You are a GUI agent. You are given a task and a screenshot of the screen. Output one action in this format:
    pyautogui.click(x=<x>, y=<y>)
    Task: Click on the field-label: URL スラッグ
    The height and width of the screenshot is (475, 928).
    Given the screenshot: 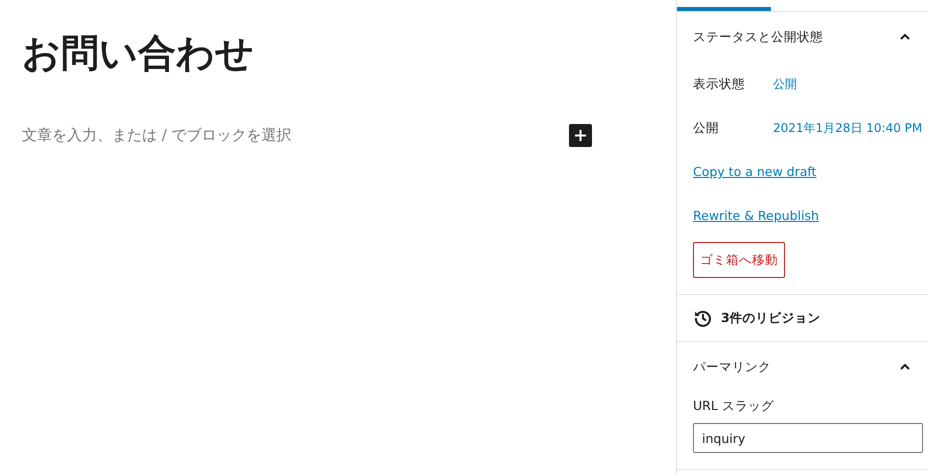 What is the action you would take?
    pyautogui.click(x=734, y=406)
    